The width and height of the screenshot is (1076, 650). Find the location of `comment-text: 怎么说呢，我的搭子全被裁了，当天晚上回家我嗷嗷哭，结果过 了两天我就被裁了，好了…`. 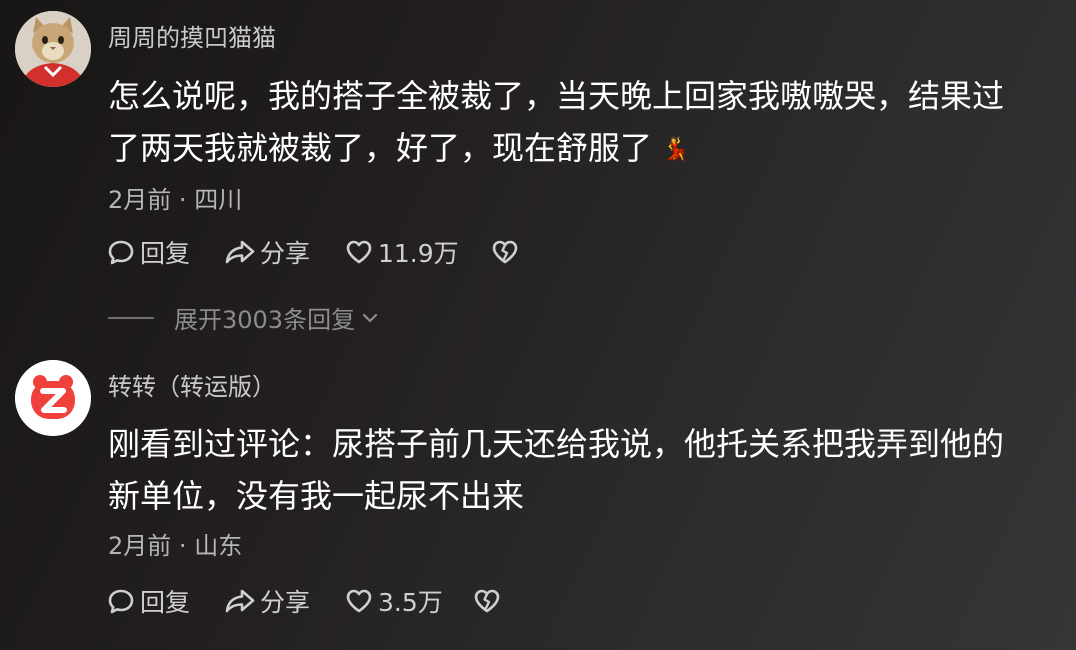

comment-text: 怎么说呢，我的搭子全被裁了，当天晚上回家我嗷嗷哭，结果过 了两天我就被裁了，好了… is located at coordinates (583, 123).